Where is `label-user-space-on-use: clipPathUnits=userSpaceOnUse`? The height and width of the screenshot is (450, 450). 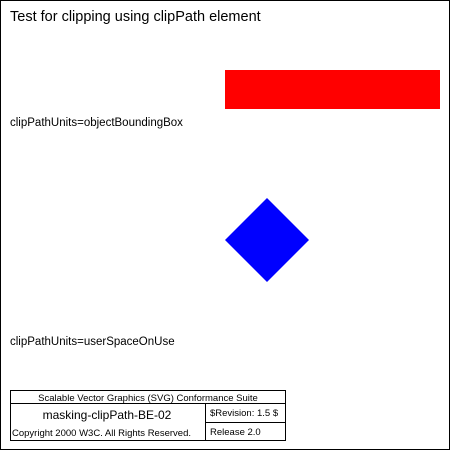
label-user-space-on-use: clipPathUnits=userSpaceOnUse is located at coordinates (92, 342).